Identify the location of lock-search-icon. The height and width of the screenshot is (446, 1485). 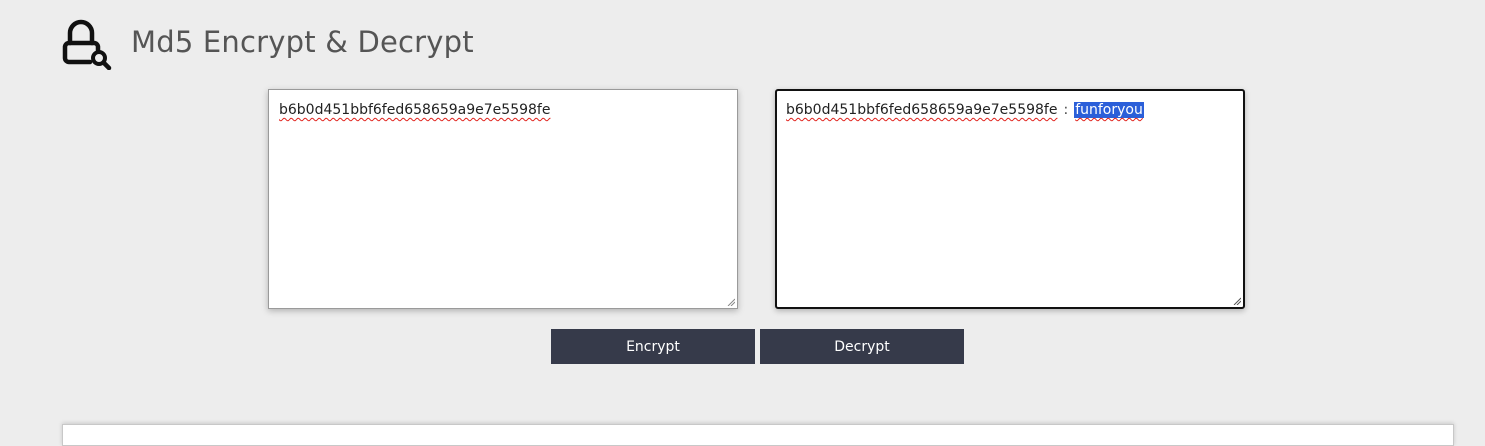
(87, 44).